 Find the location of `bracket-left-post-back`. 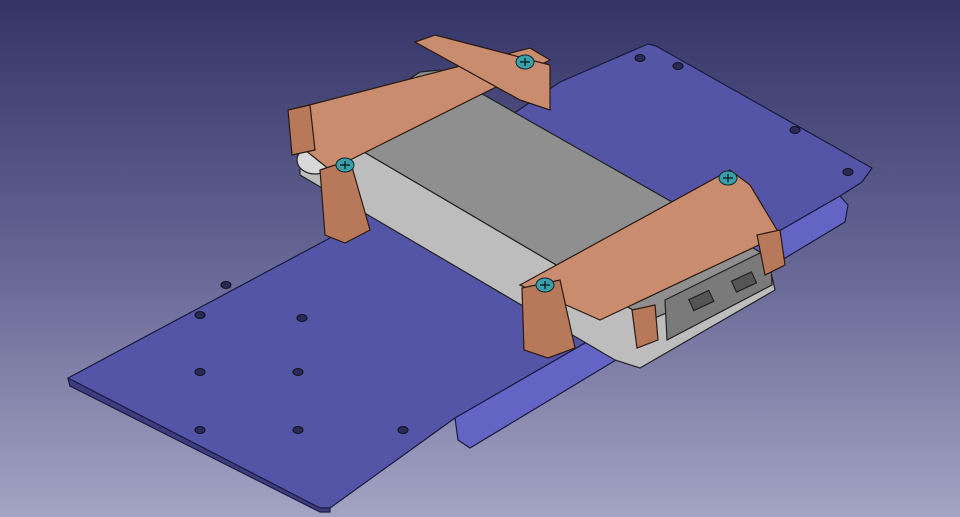

bracket-left-post-back is located at coordinates (301, 130).